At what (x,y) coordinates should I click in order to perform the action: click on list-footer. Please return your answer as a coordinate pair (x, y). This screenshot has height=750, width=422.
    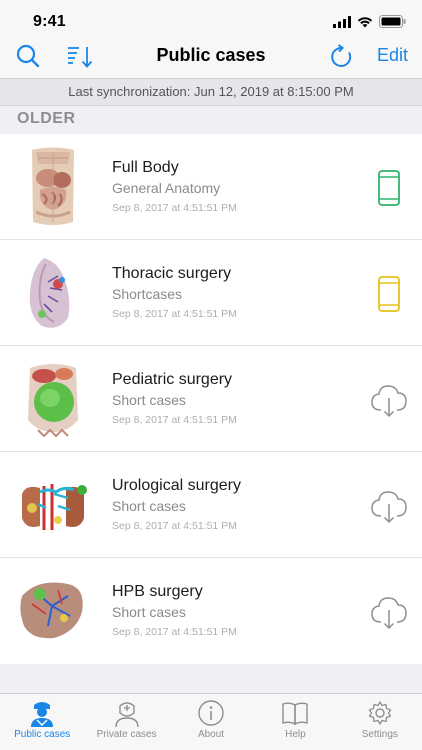
    Looking at the image, I should click on (211, 678).